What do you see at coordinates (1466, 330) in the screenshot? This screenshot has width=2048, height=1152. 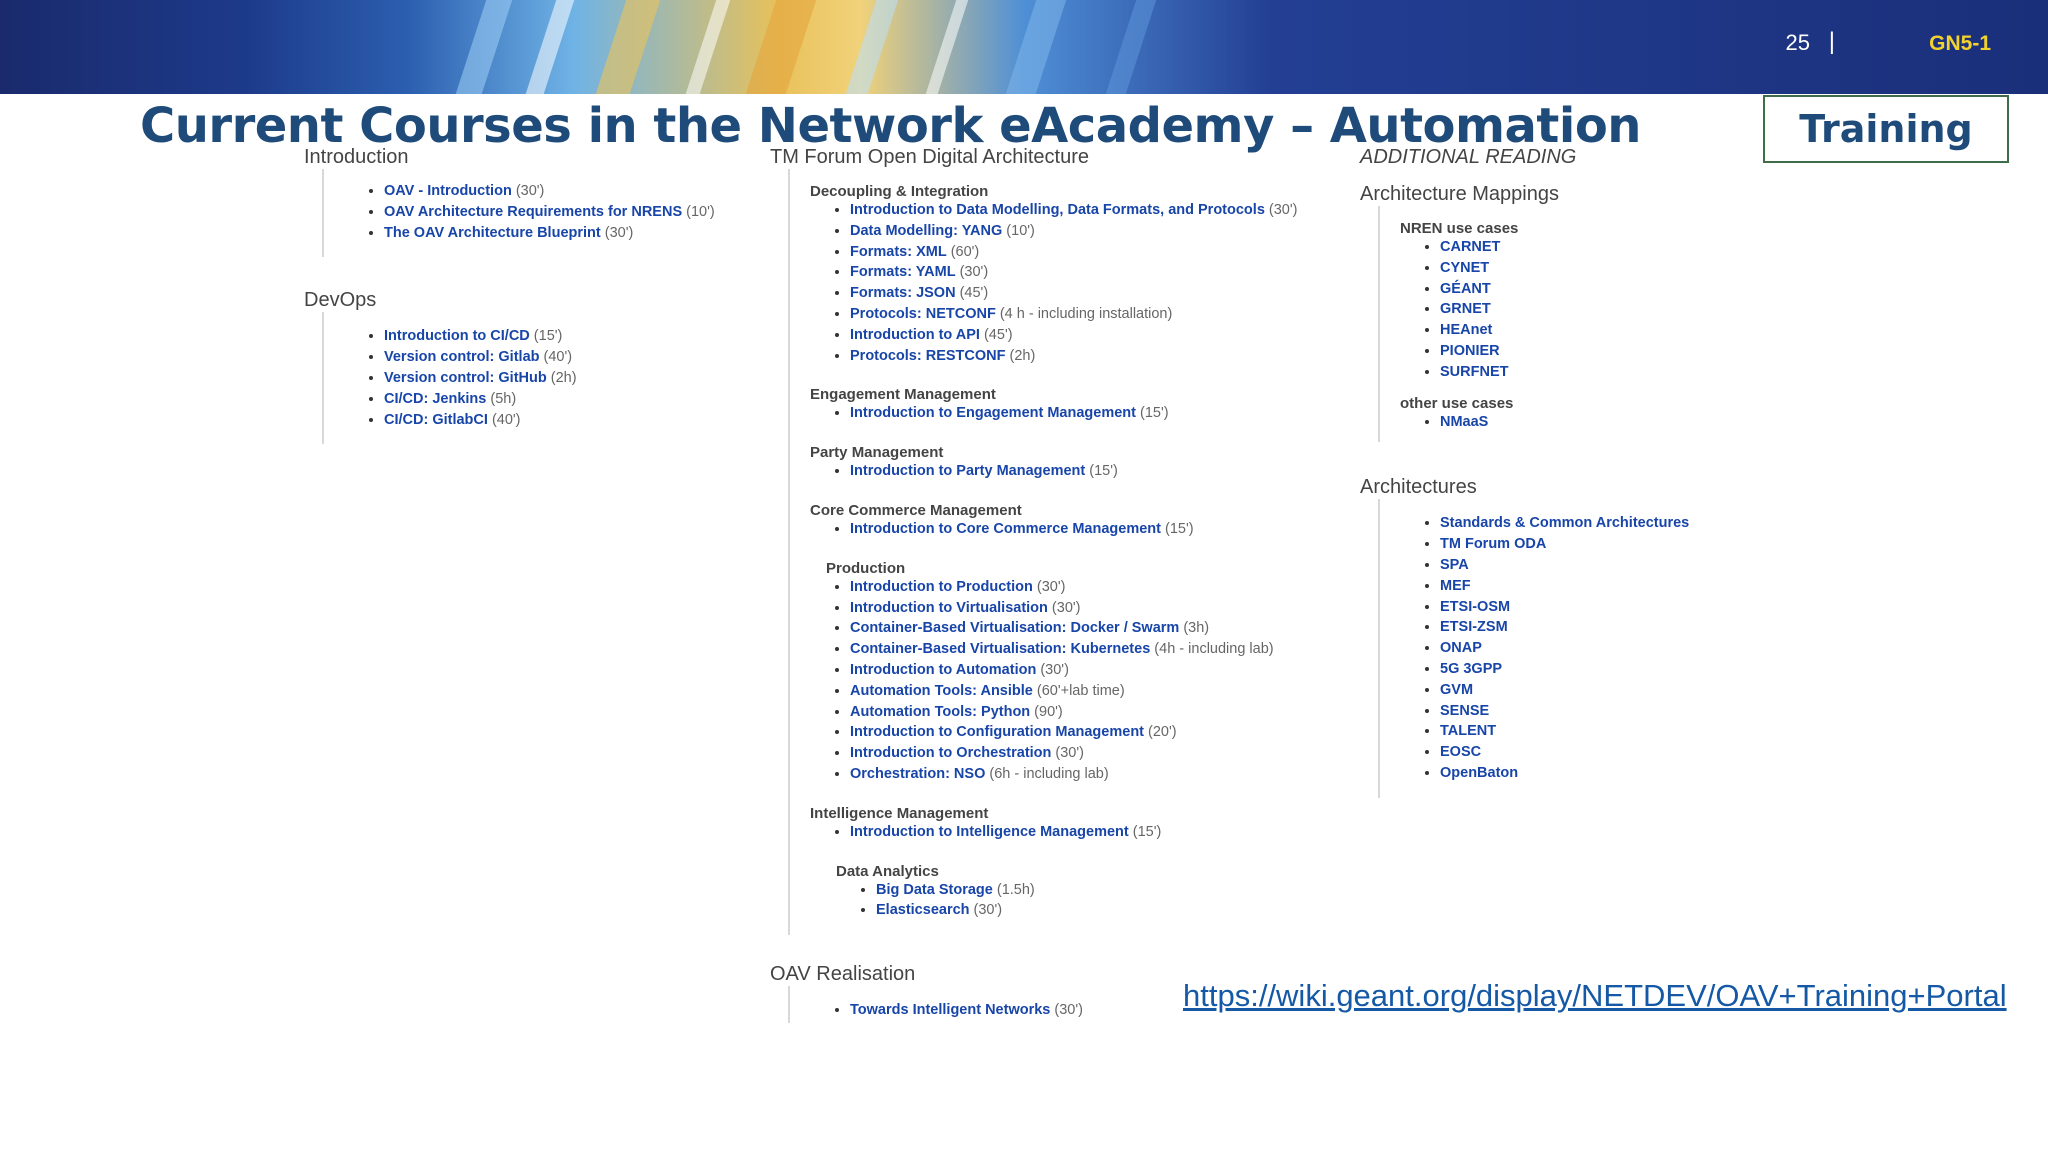 I see `course-link: HEAnet` at bounding box center [1466, 330].